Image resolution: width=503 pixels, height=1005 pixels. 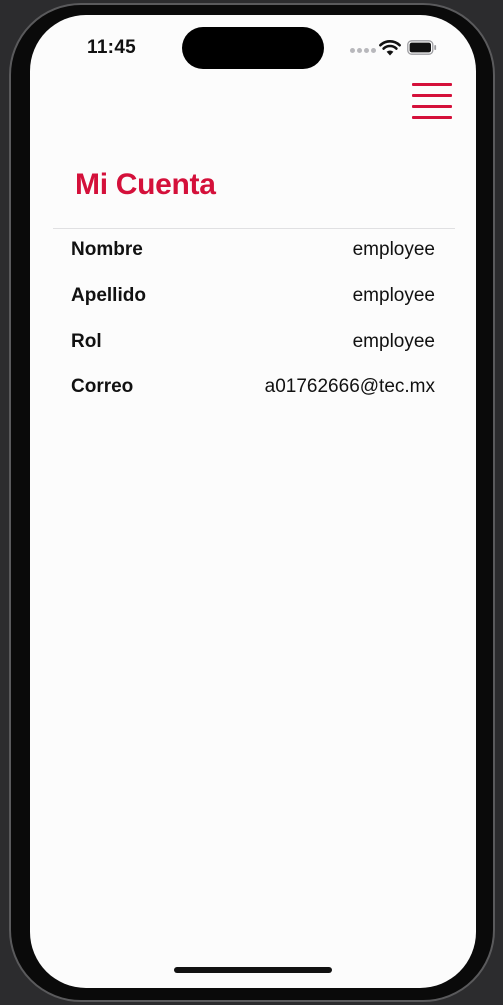 I want to click on cellular-signal-icon, so click(x=364, y=52).